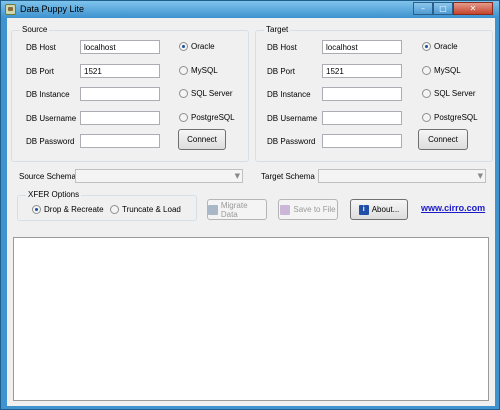 The width and height of the screenshot is (500, 410). I want to click on target-port-input: 1521, so click(362, 71).